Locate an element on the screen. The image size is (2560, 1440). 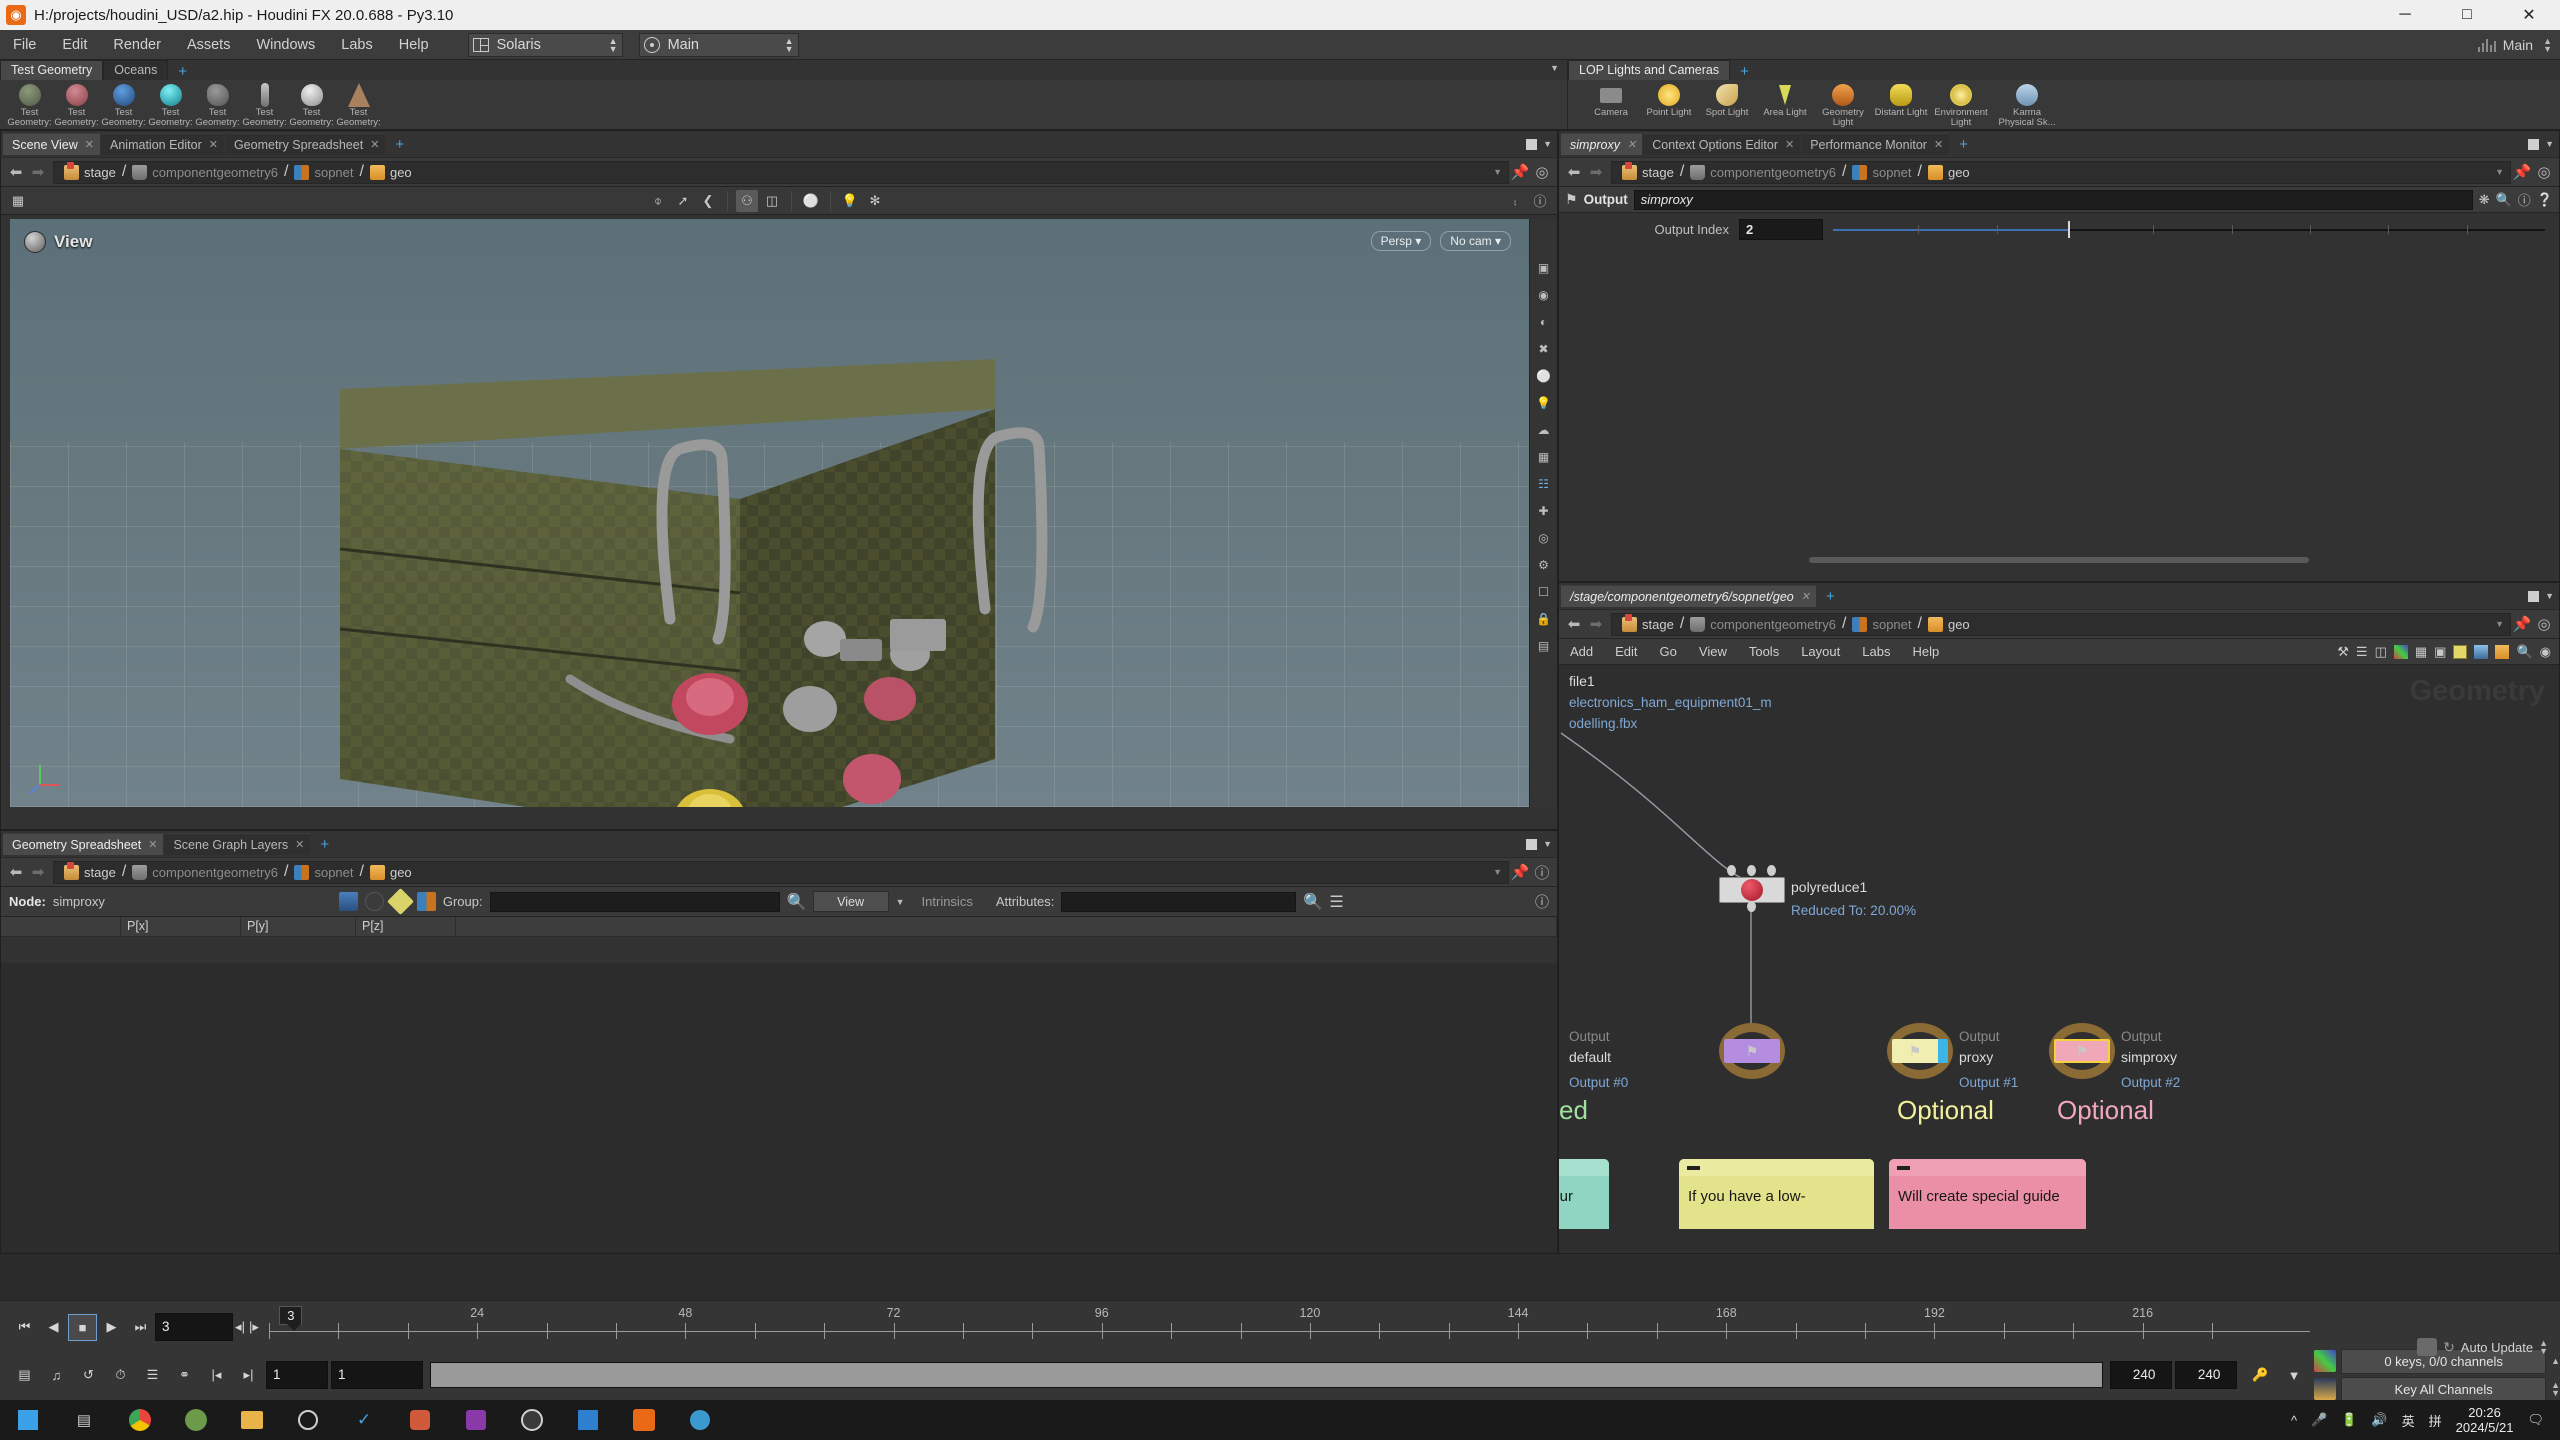
gs-col-px: P[x] is located at coordinates (181, 926).